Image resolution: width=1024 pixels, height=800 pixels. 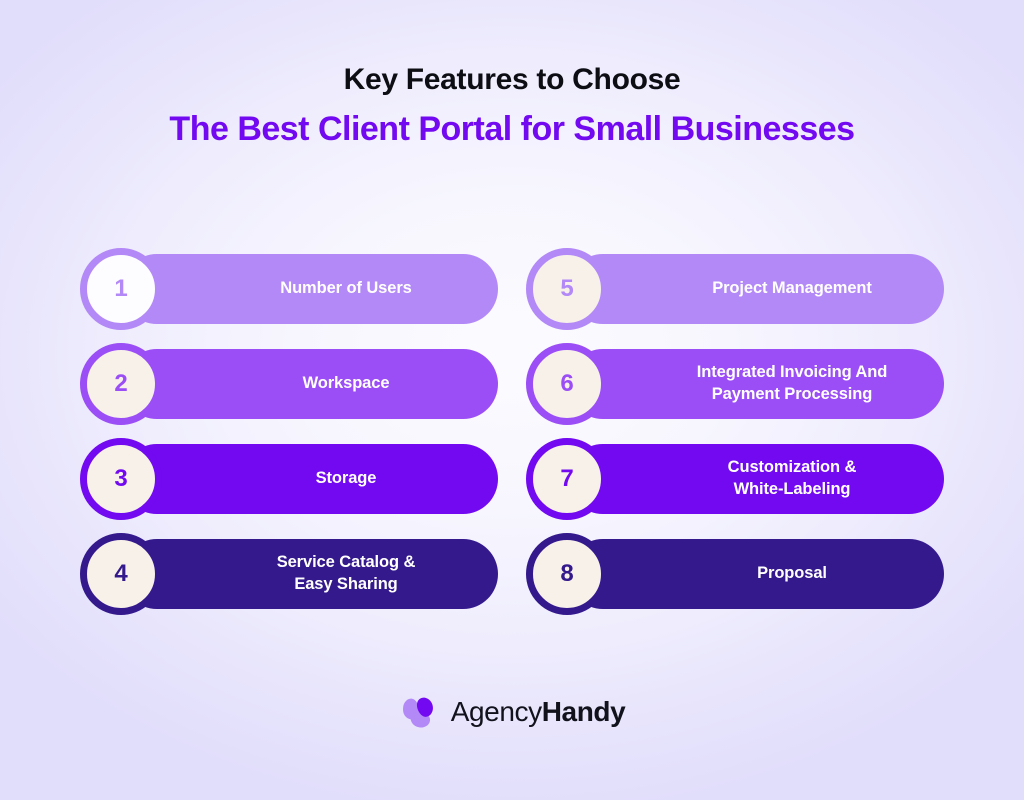 I want to click on feature-pill-2: Workspace, so click(x=310, y=384).